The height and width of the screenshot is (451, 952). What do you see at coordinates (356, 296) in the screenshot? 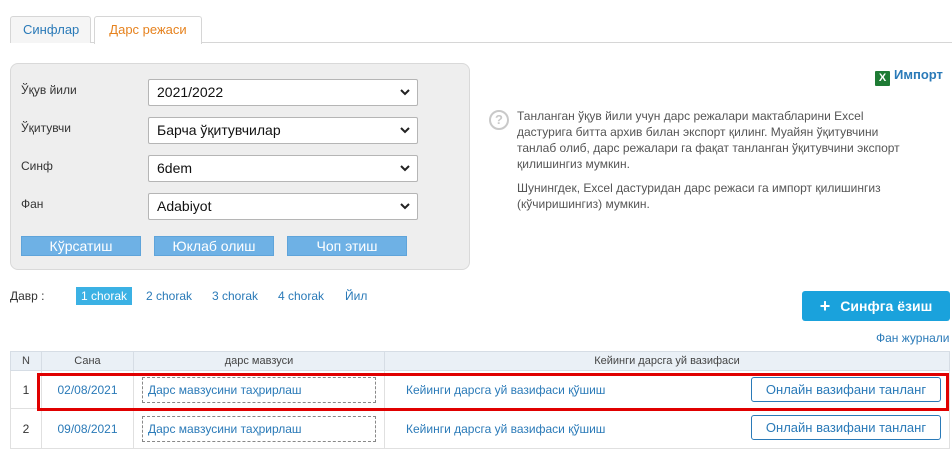
I see `period-item-year: Йил` at bounding box center [356, 296].